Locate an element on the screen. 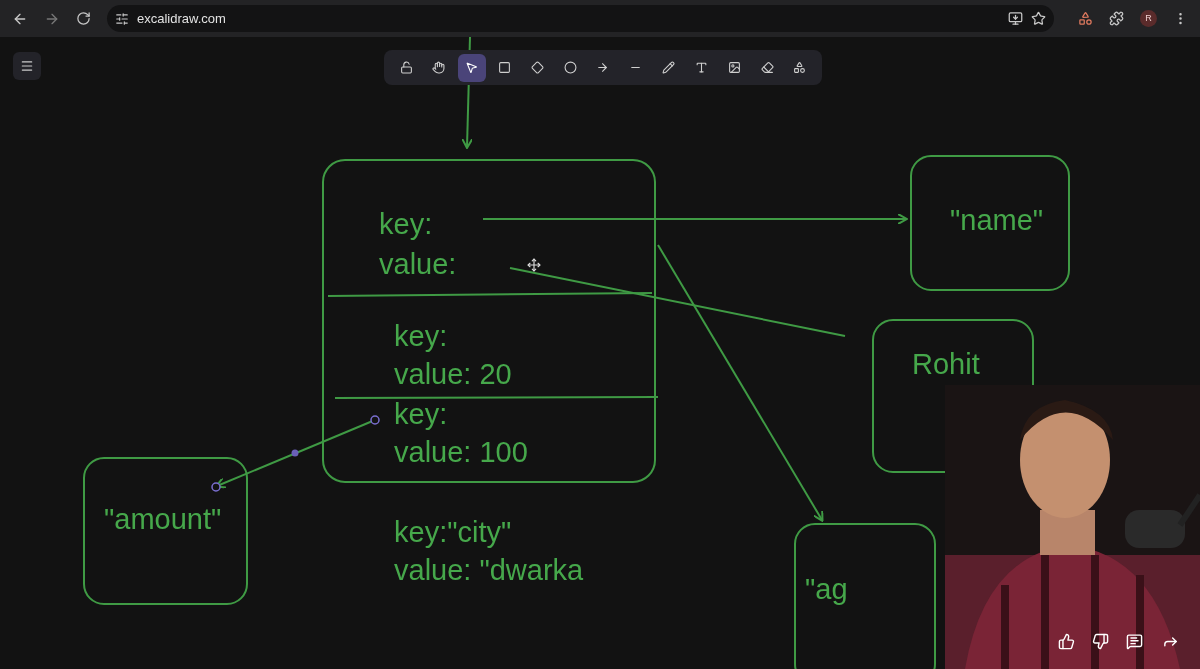 This screenshot has height=669, width=1200. image-icon is located at coordinates (734, 67).